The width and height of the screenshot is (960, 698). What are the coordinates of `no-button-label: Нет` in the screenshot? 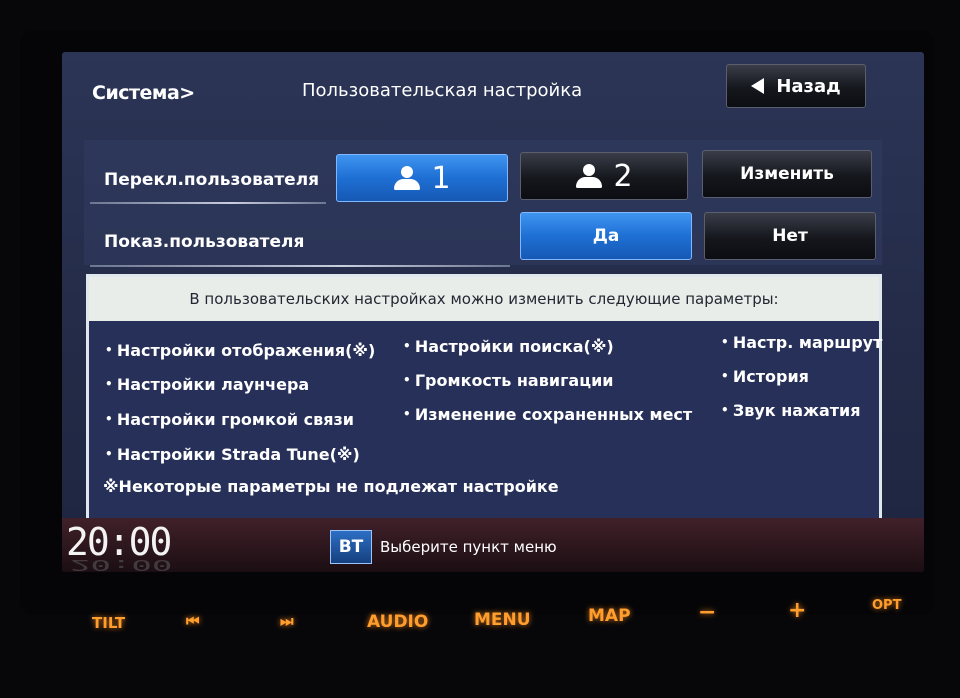 It's located at (790, 236).